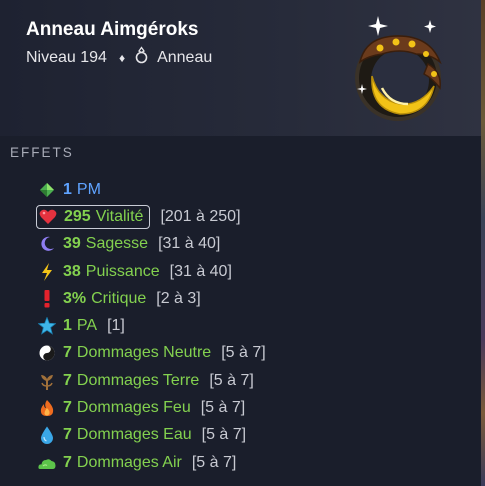 The height and width of the screenshot is (486, 485). I want to click on pm-diamond-icon, so click(47, 190).